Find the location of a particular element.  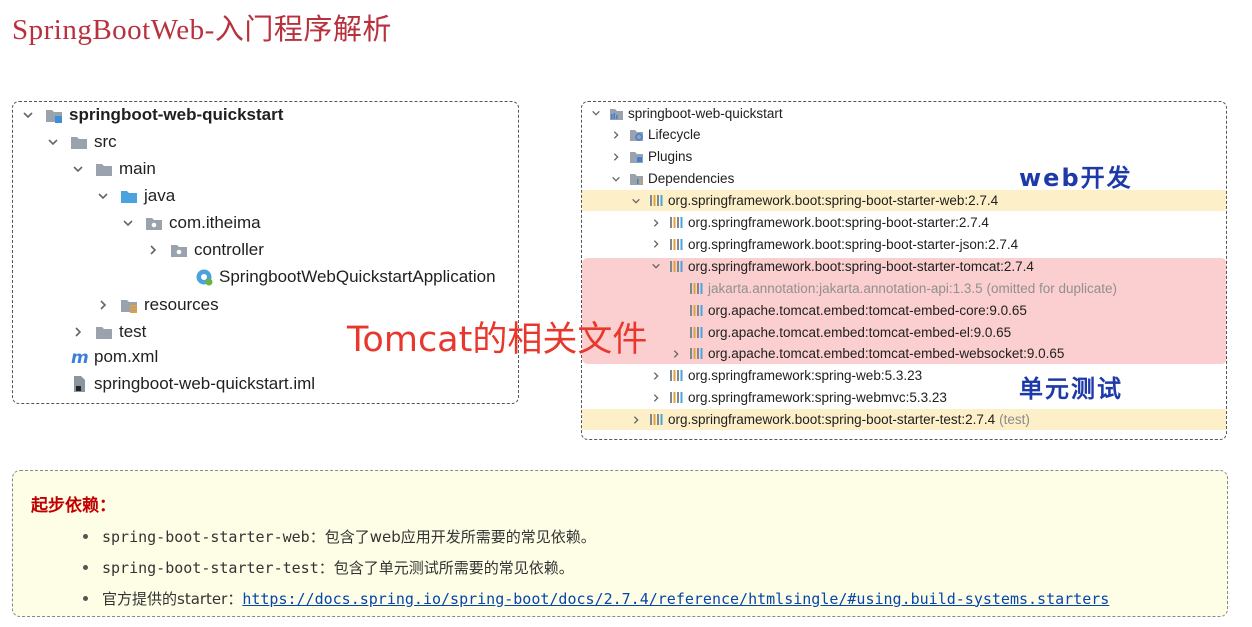

bullet-code: spring-boot-starter-test is located at coordinates (210, 567).